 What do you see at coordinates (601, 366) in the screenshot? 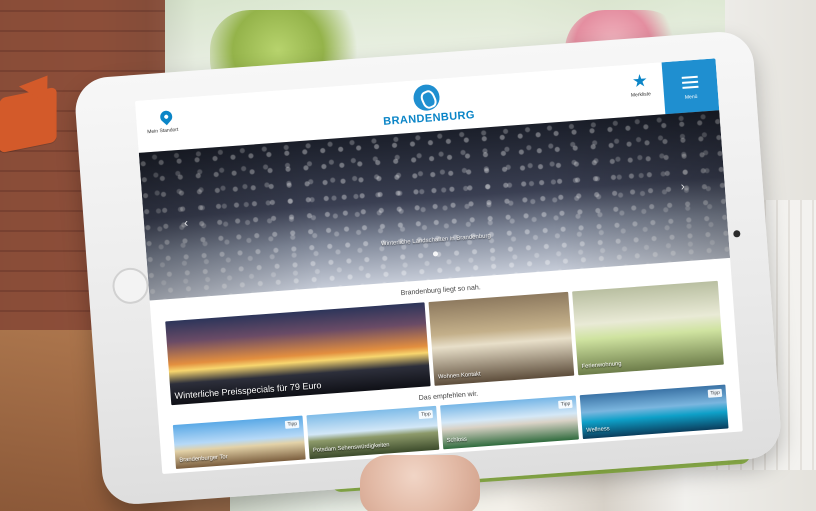
I see `card-caption: Ferienwohnung` at bounding box center [601, 366].